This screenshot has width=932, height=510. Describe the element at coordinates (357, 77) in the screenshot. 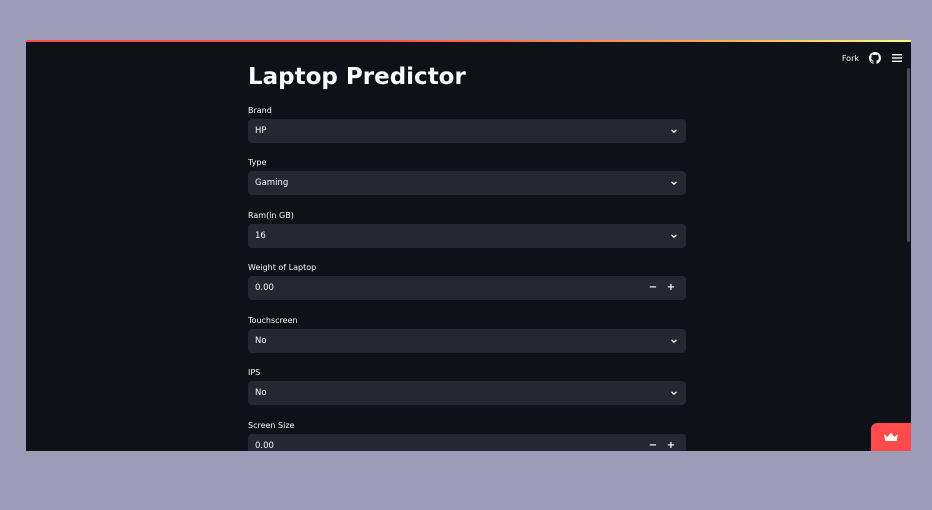

I see `page-title: Laptop Predictor` at that location.